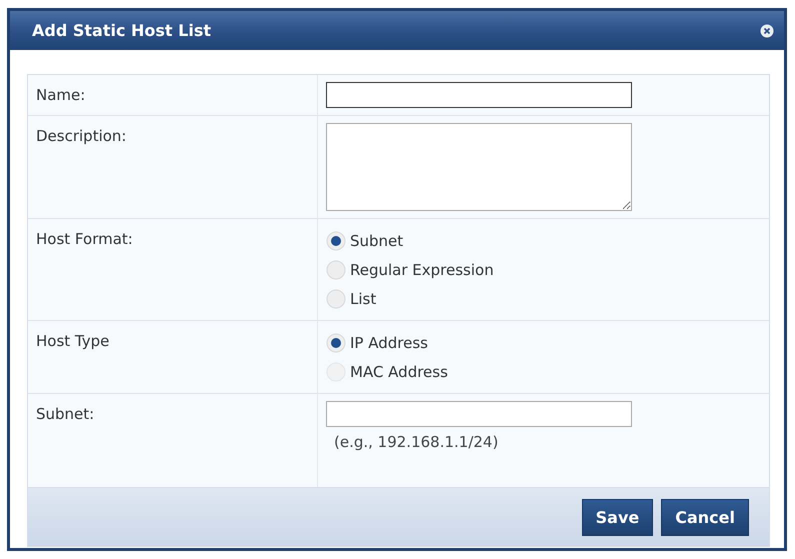  I want to click on save-button: Save, so click(618, 517).